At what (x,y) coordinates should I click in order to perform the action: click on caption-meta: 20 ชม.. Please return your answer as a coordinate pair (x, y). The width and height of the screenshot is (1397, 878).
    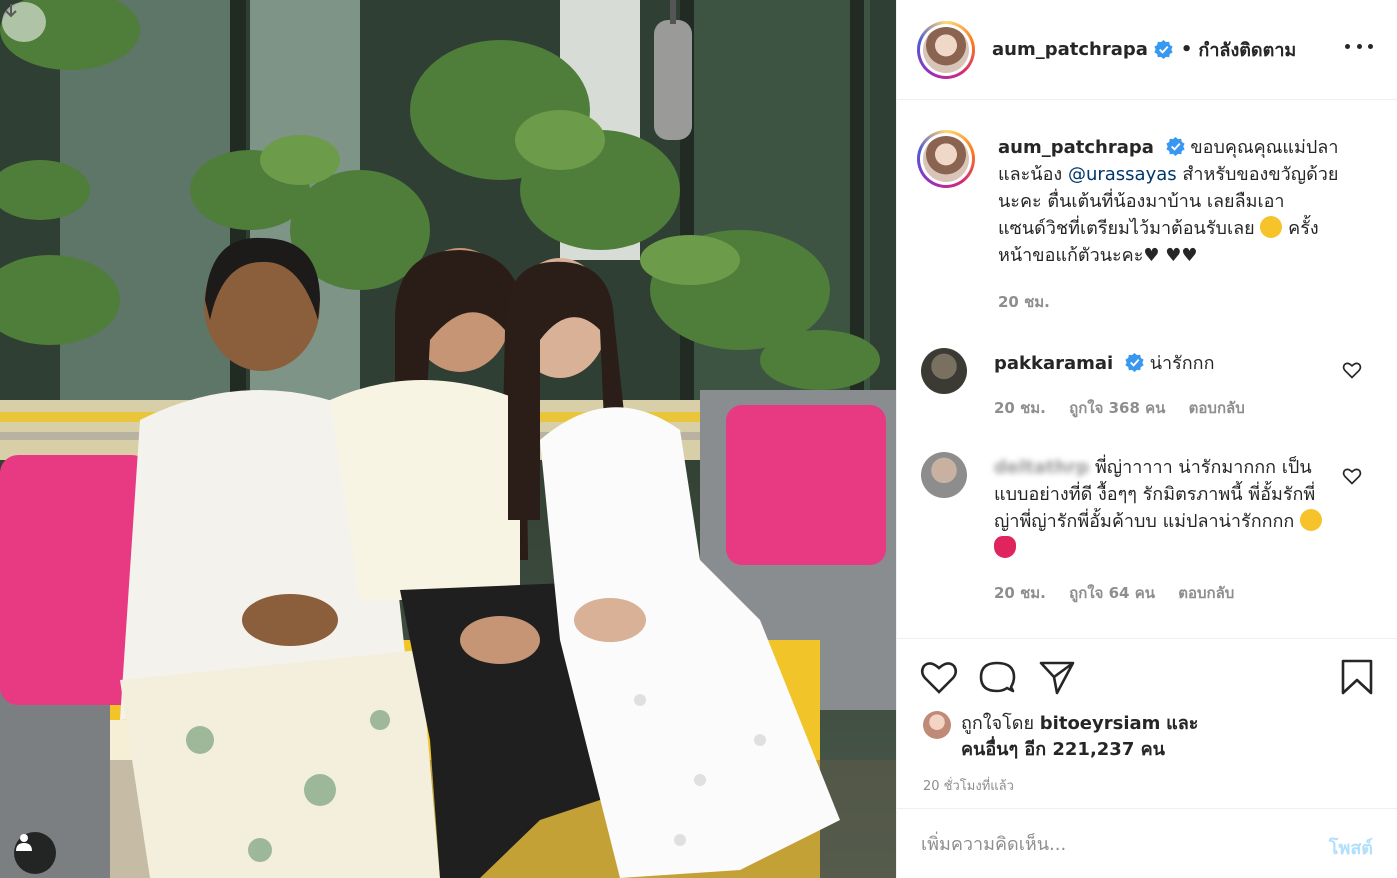
    Looking at the image, I should click on (1170, 302).